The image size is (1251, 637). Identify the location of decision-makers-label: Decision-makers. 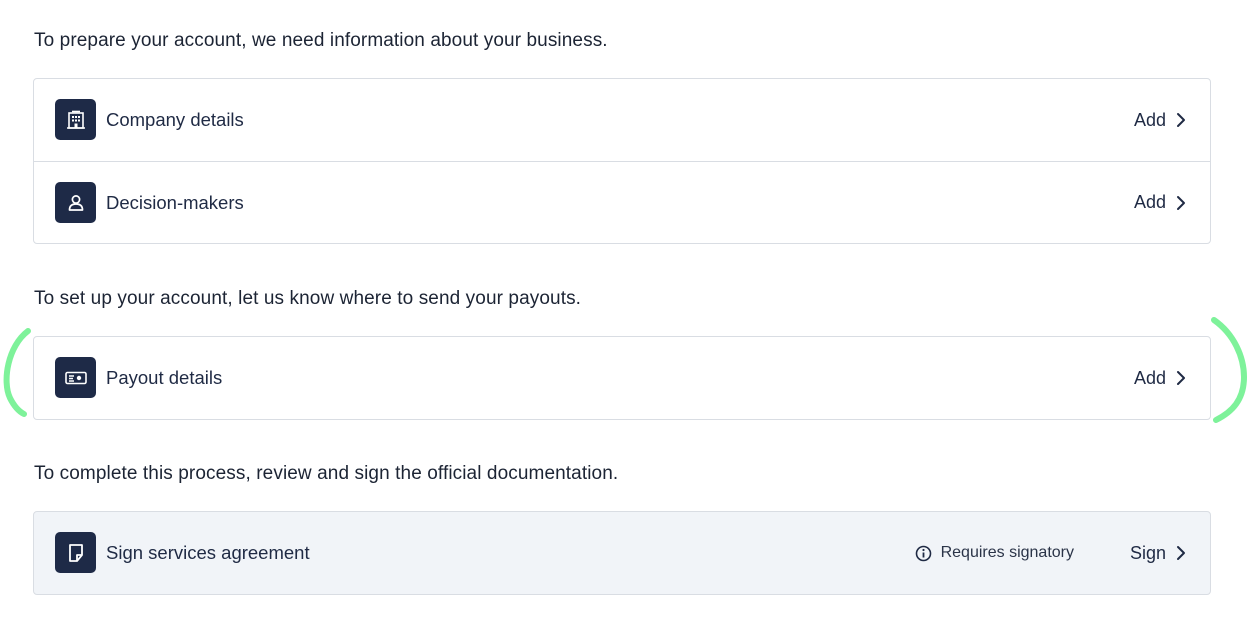
(175, 202).